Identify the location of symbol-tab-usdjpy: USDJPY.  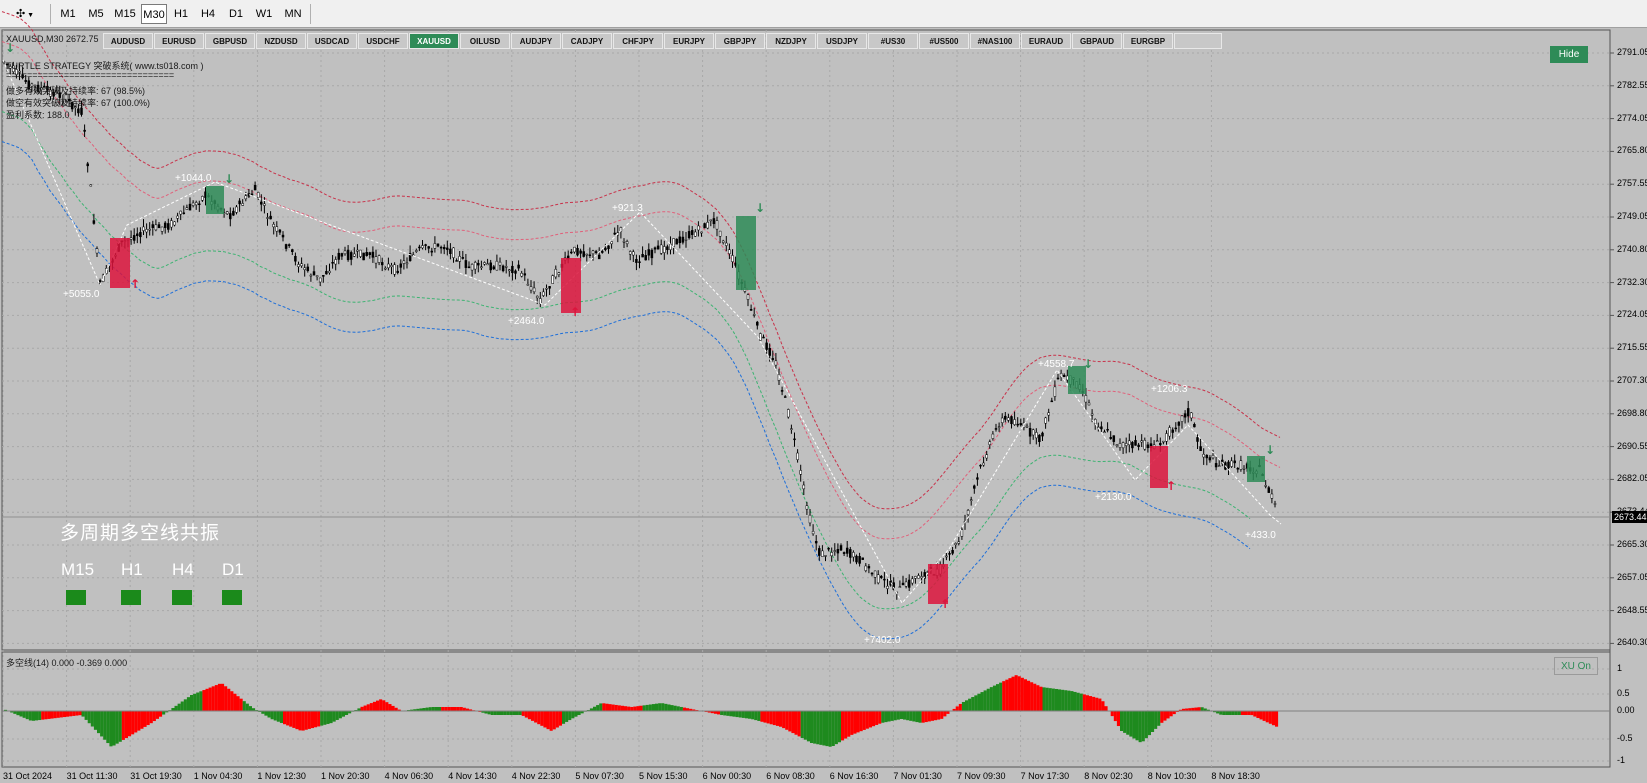
(842, 41).